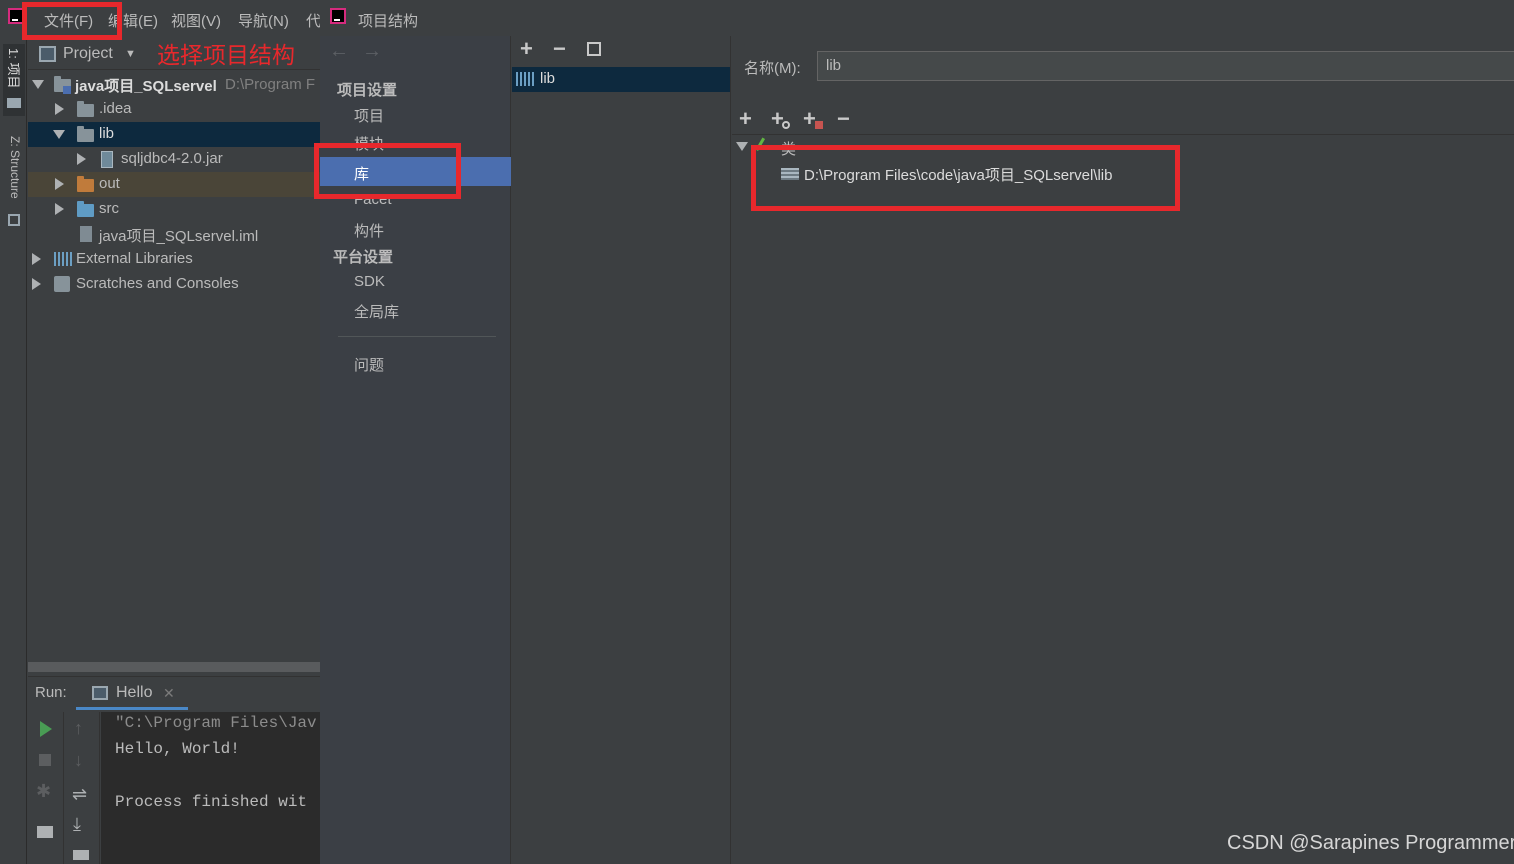 This screenshot has height=864, width=1514. I want to click on settings-icon: ✱, so click(43, 791).